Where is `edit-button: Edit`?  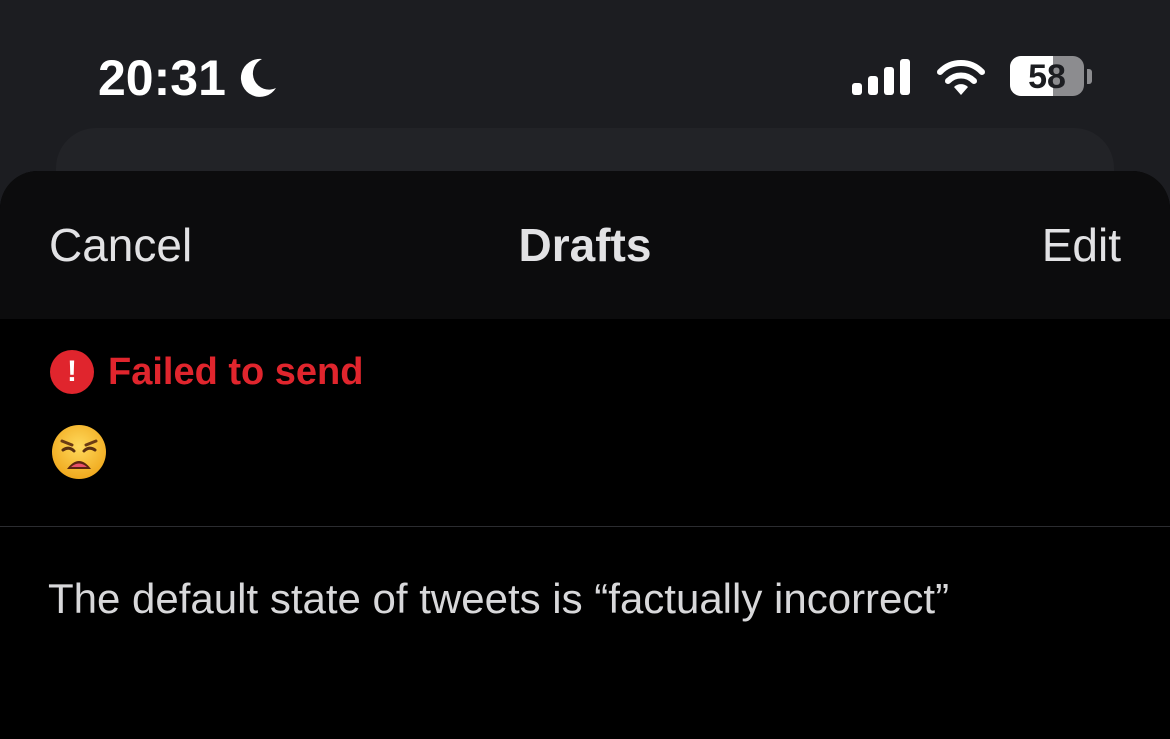 edit-button: Edit is located at coordinates (1081, 245).